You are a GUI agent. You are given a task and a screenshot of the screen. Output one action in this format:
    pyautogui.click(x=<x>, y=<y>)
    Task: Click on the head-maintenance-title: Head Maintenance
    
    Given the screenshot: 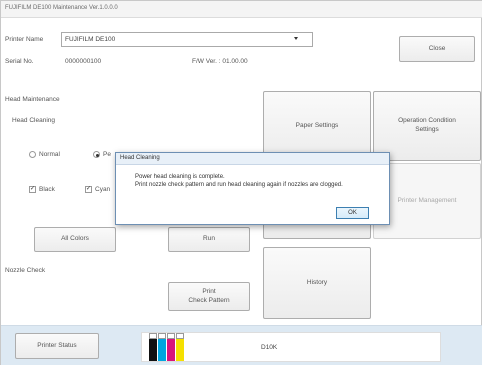 What is the action you would take?
    pyautogui.click(x=32, y=99)
    